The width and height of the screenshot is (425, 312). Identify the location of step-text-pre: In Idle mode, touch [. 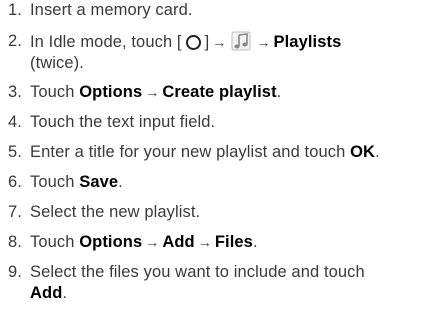
(106, 42).